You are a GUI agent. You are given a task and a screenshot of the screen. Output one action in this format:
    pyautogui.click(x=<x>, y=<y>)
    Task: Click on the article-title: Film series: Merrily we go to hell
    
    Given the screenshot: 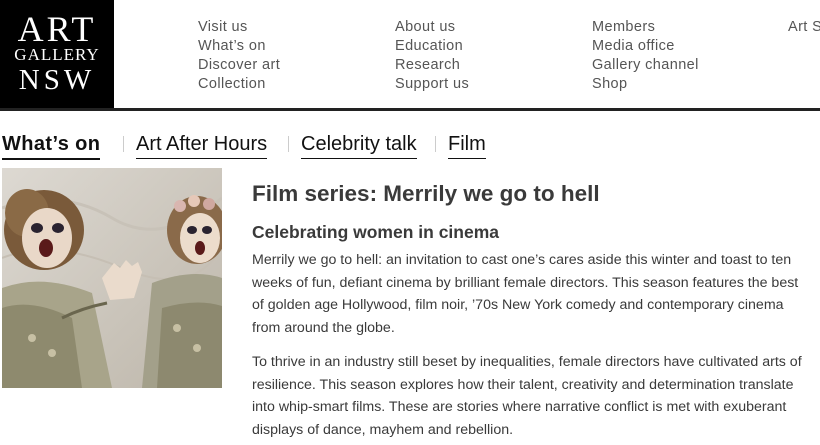 What is the action you would take?
    pyautogui.click(x=426, y=193)
    